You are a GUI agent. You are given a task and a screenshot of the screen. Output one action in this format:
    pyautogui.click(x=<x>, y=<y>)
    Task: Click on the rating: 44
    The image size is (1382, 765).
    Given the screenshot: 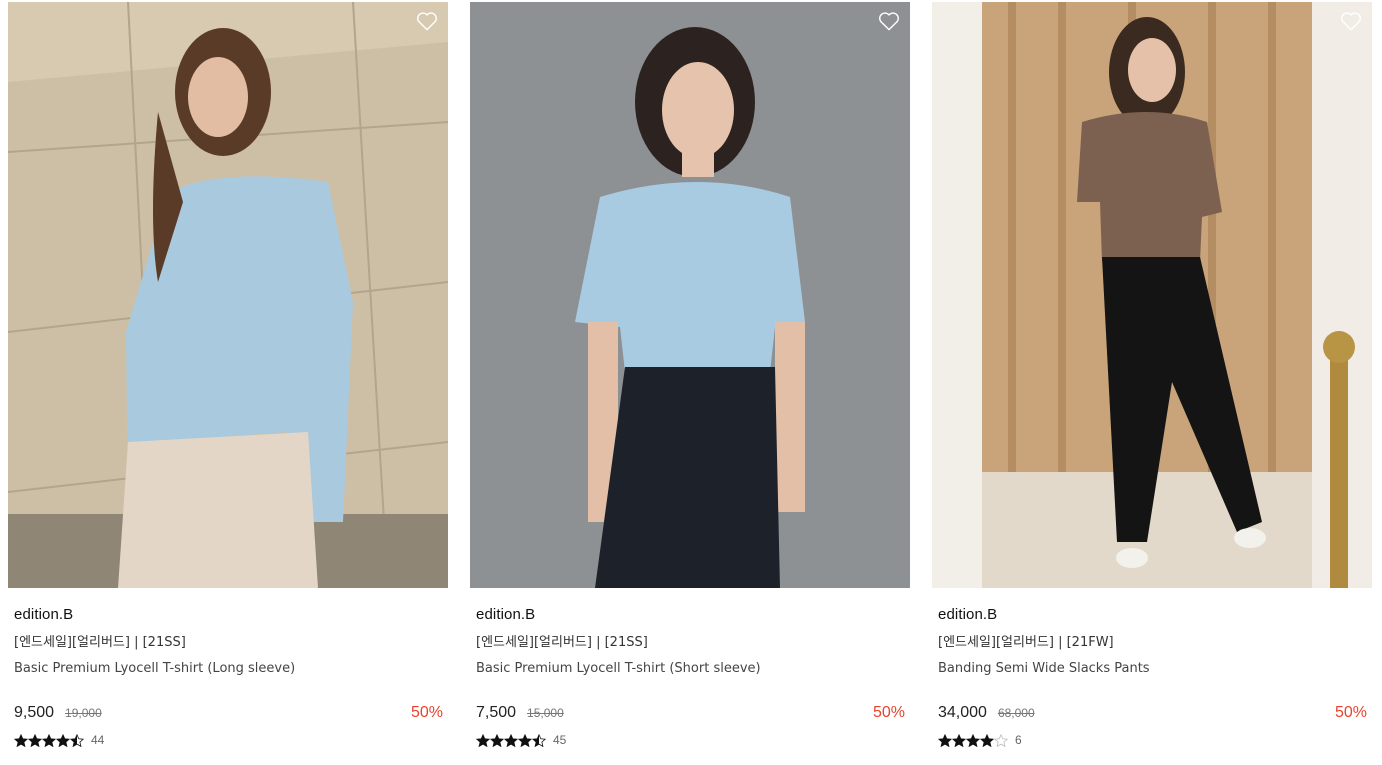 What is the action you would take?
    pyautogui.click(x=228, y=740)
    